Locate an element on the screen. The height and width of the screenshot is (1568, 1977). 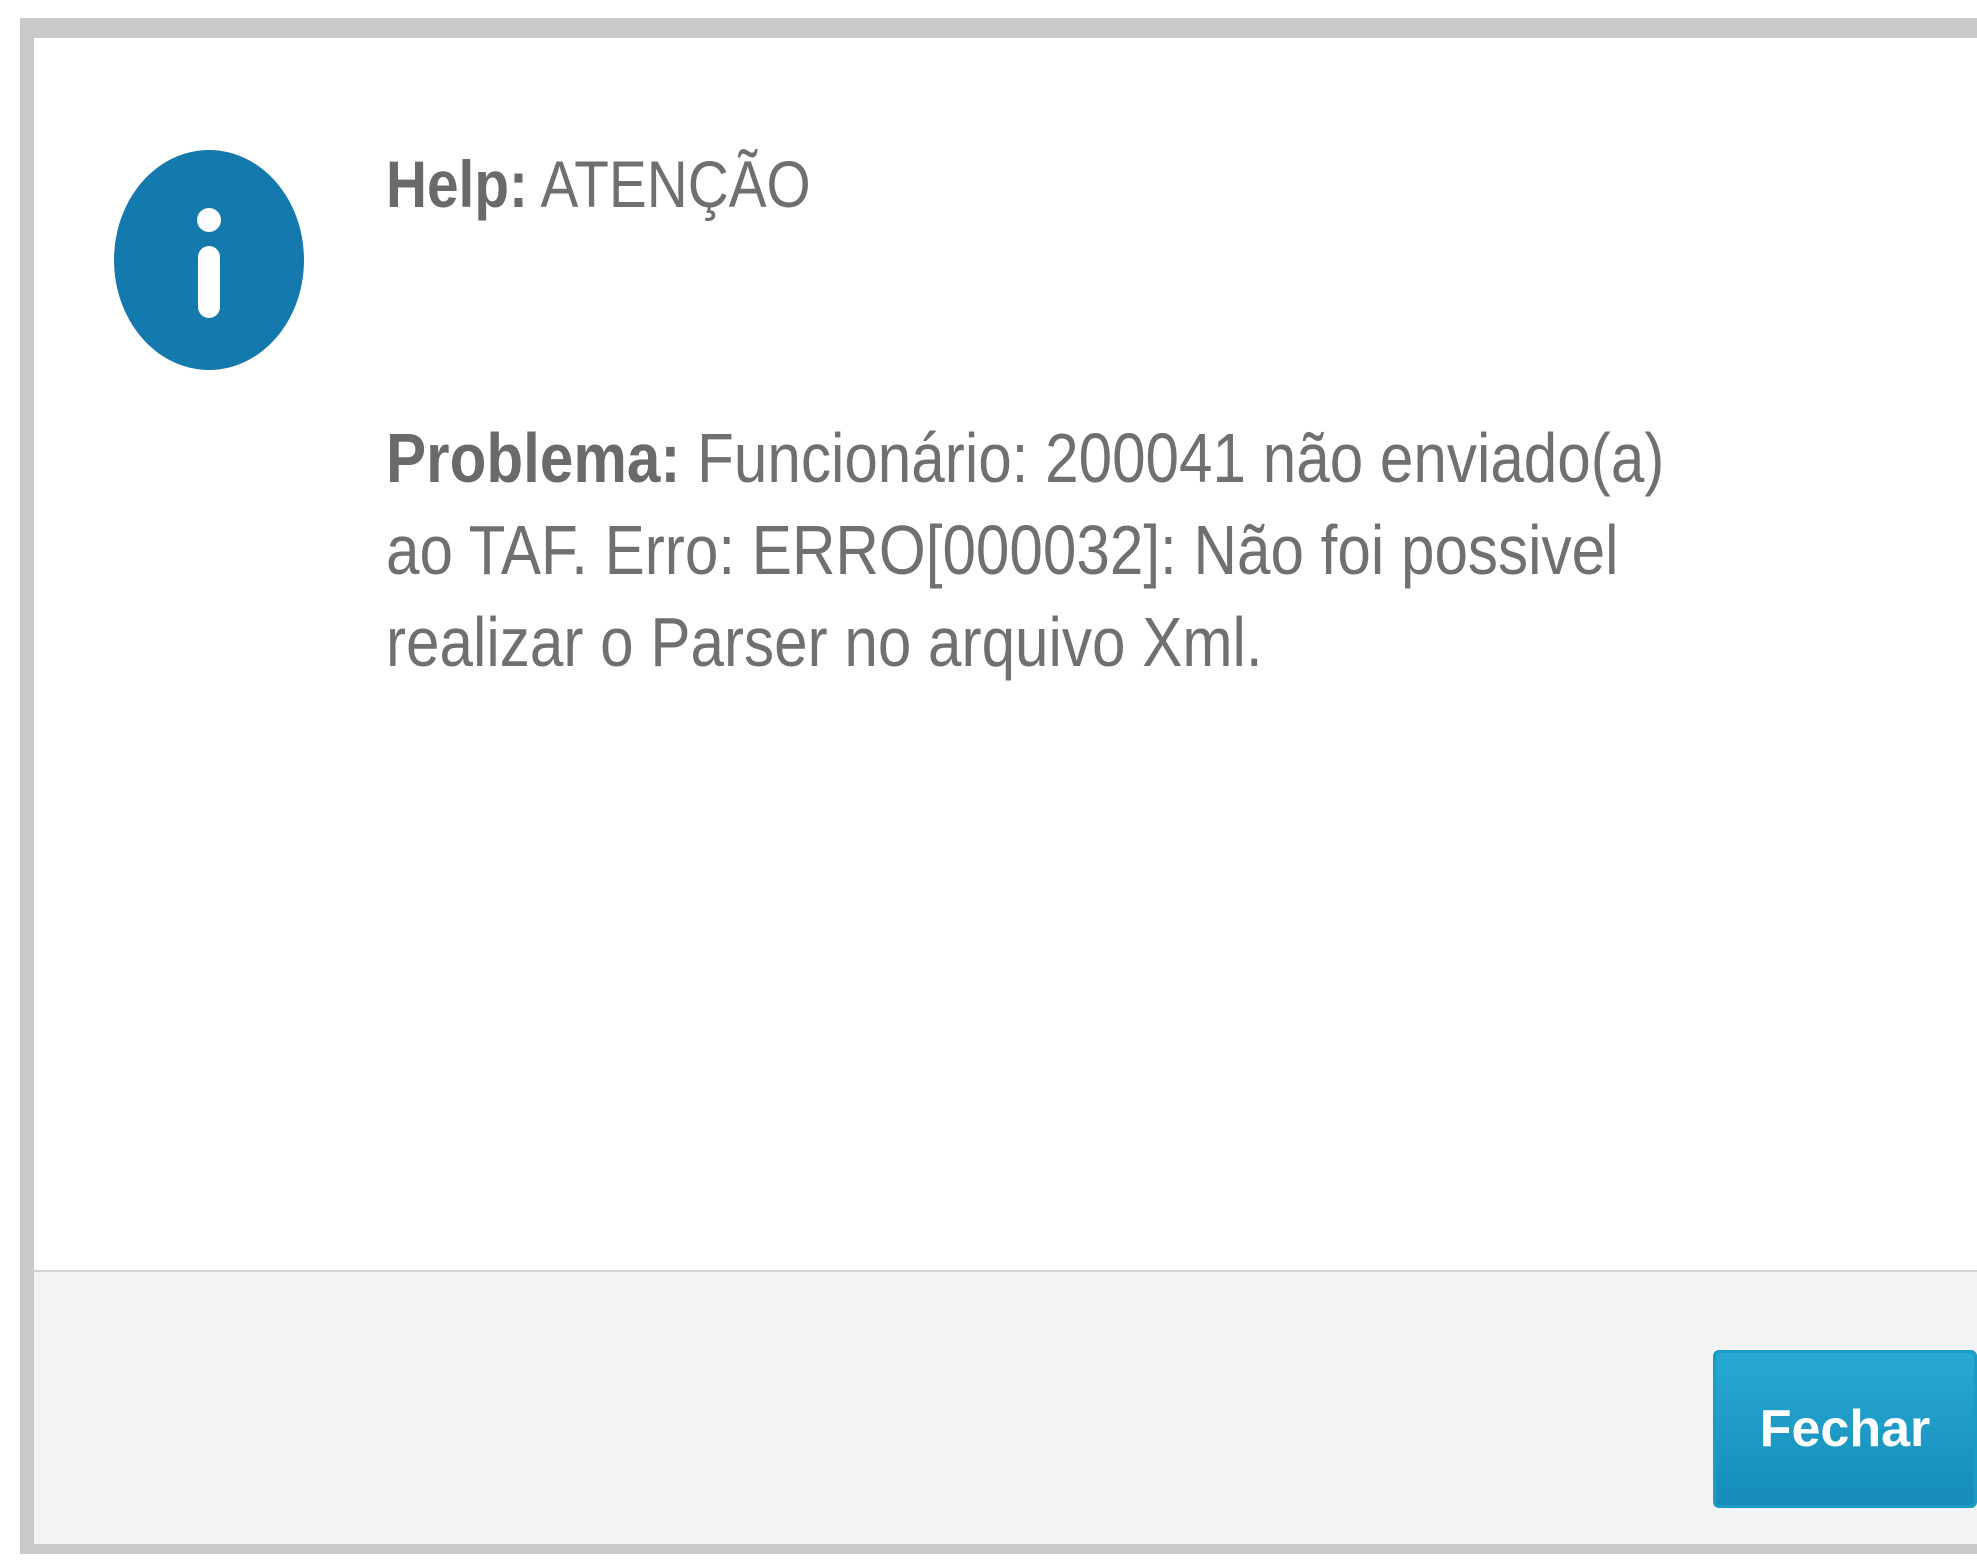
title-label: Help: is located at coordinates (457, 184).